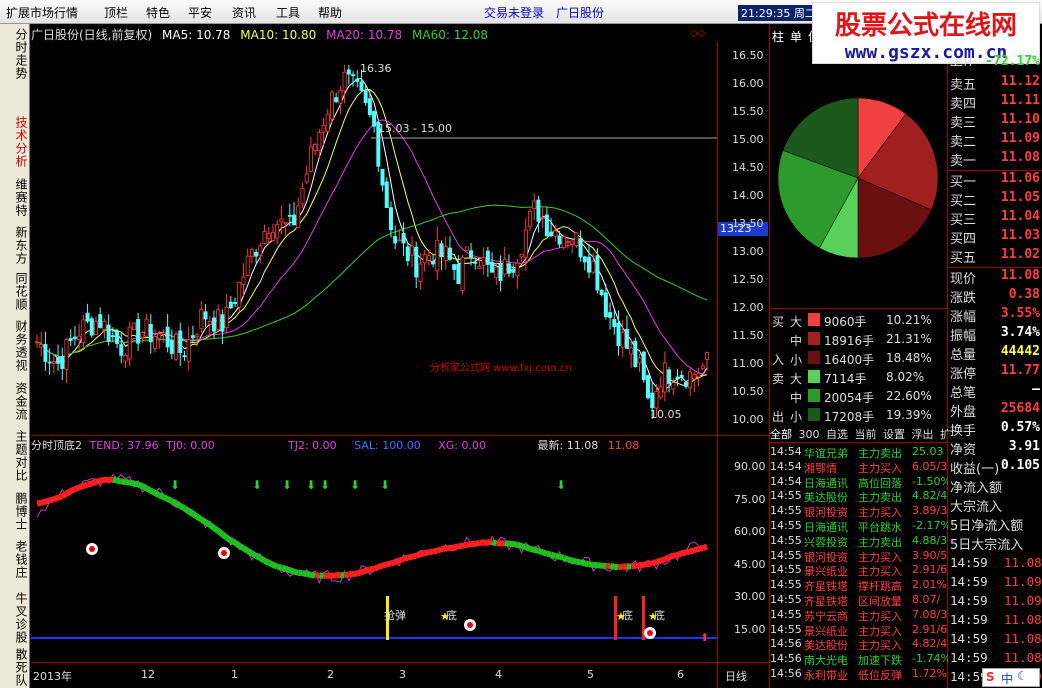 The width and height of the screenshot is (1042, 688). I want to click on mark-di-3: 底, so click(659, 615).